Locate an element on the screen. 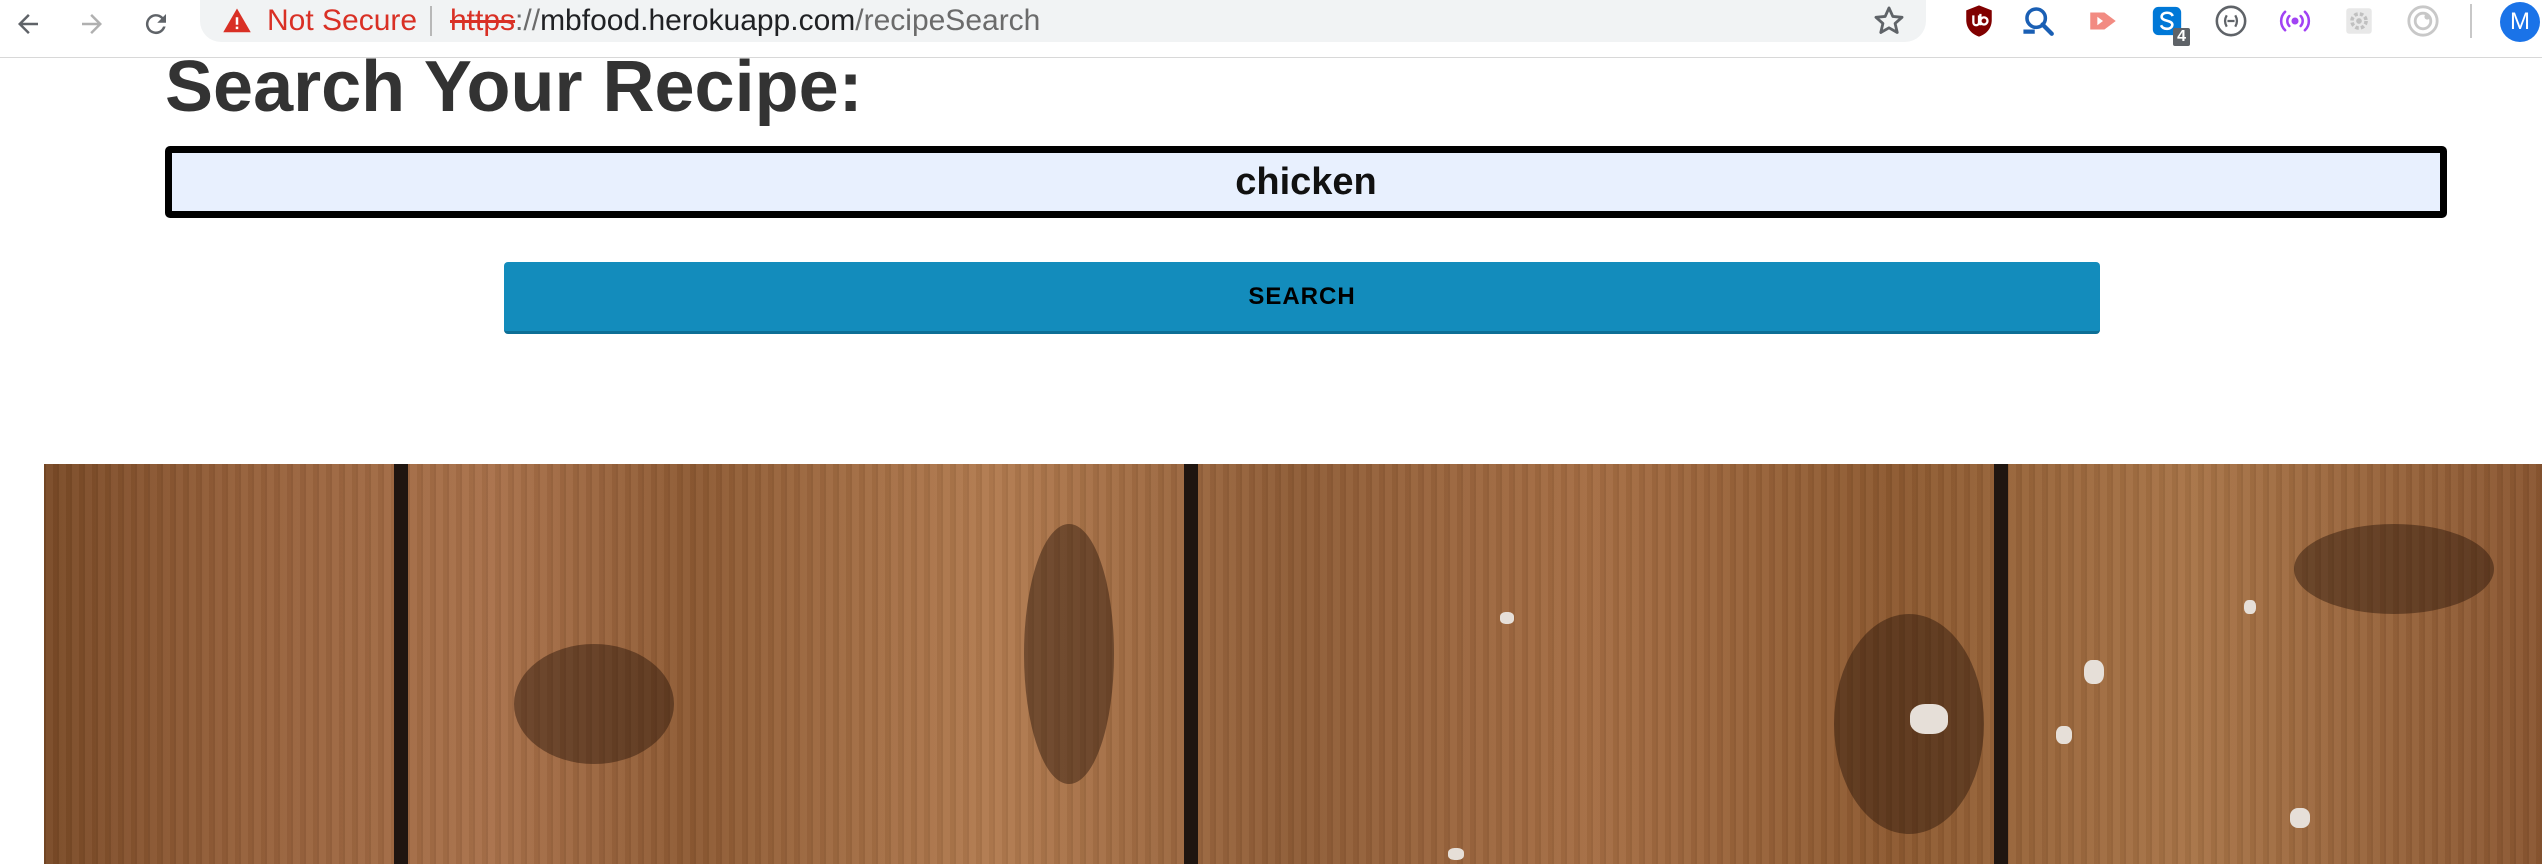 This screenshot has height=864, width=2542. gear-extension-icon is located at coordinates (2359, 21).